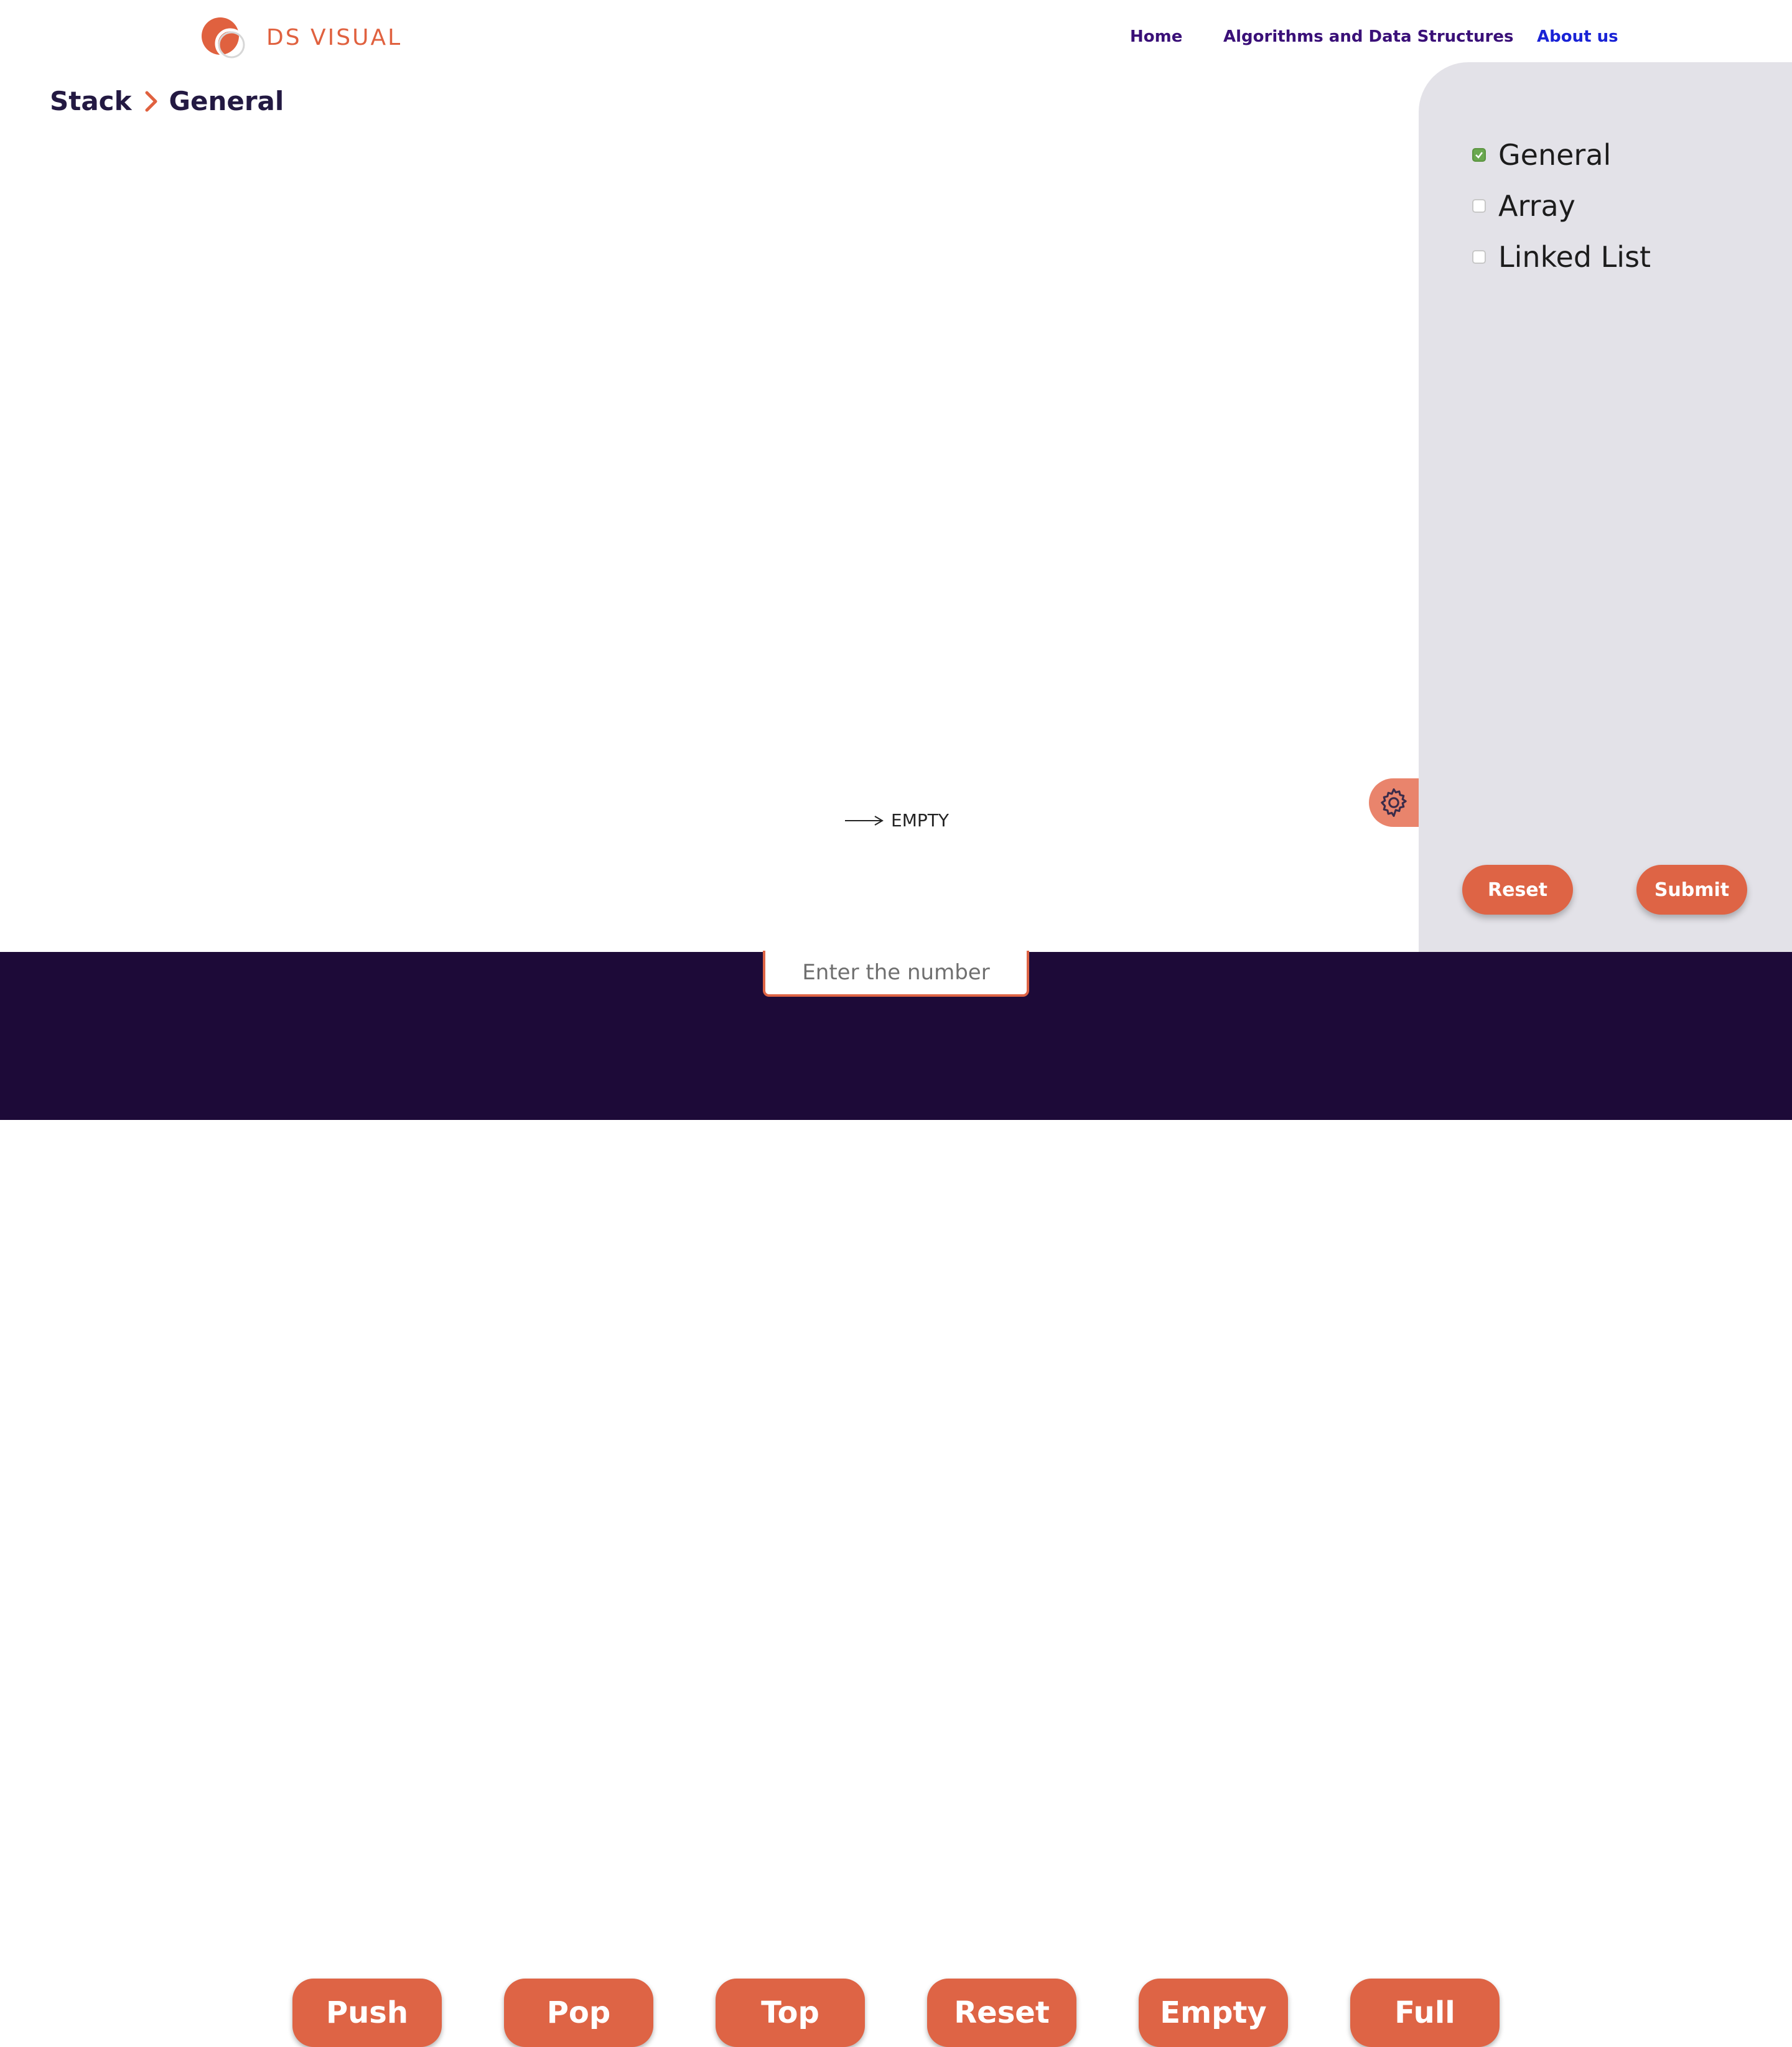  I want to click on number-input, so click(896, 974).